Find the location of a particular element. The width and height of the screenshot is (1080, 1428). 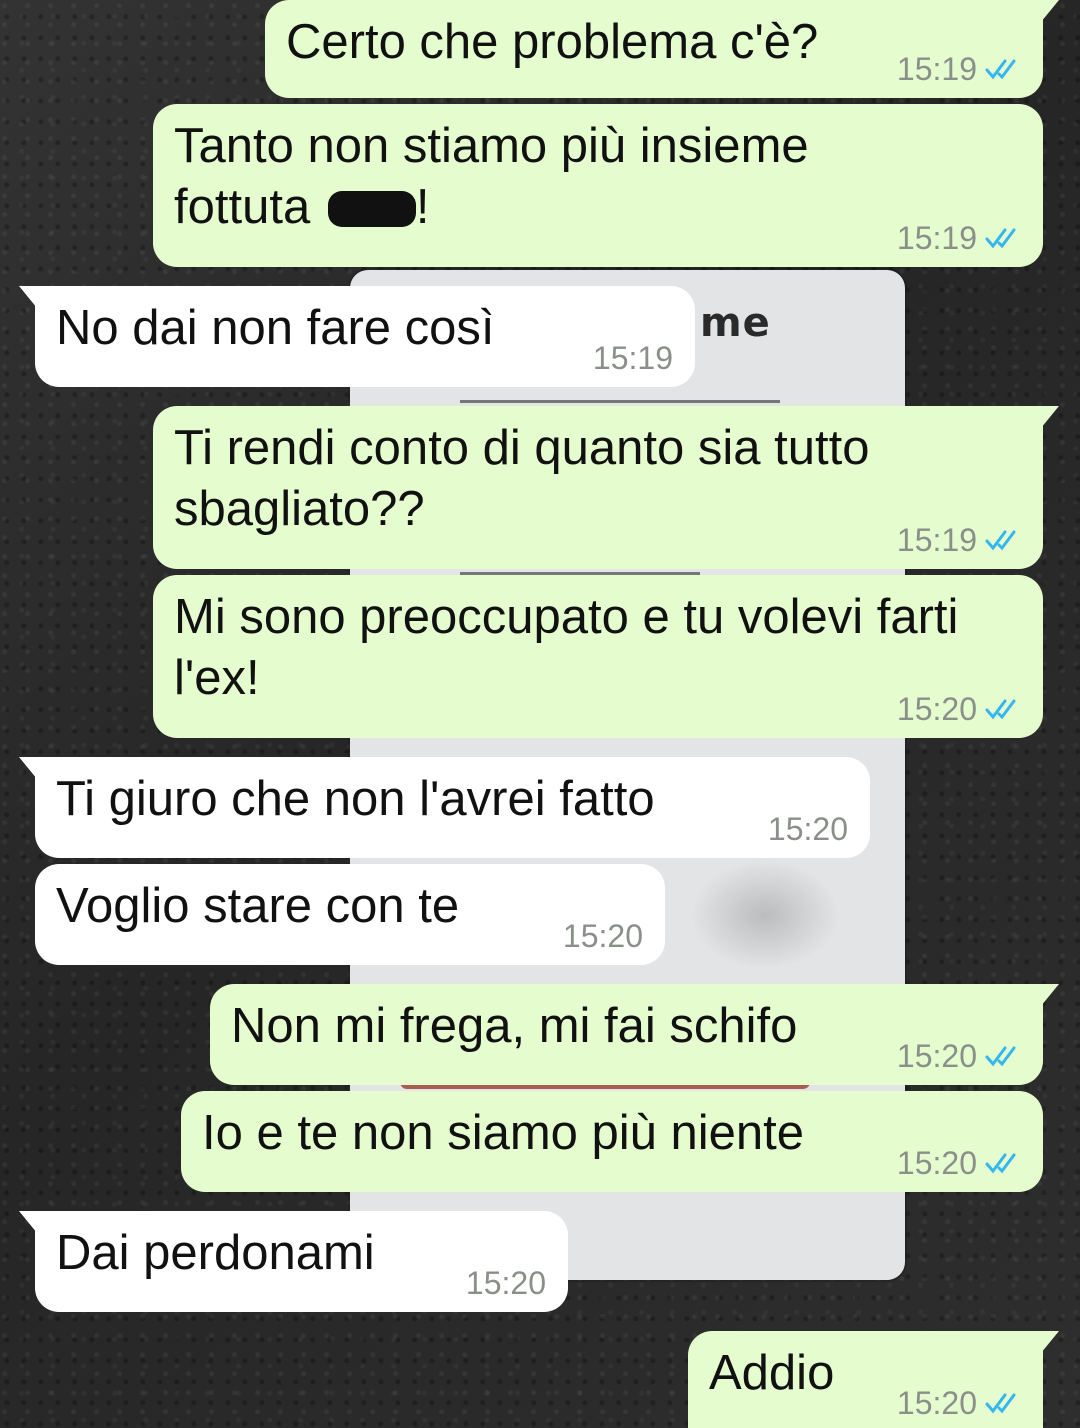

message-bubble-outgoing: Non mi frega, mi fai schifo 15:20 is located at coordinates (634, 1034).